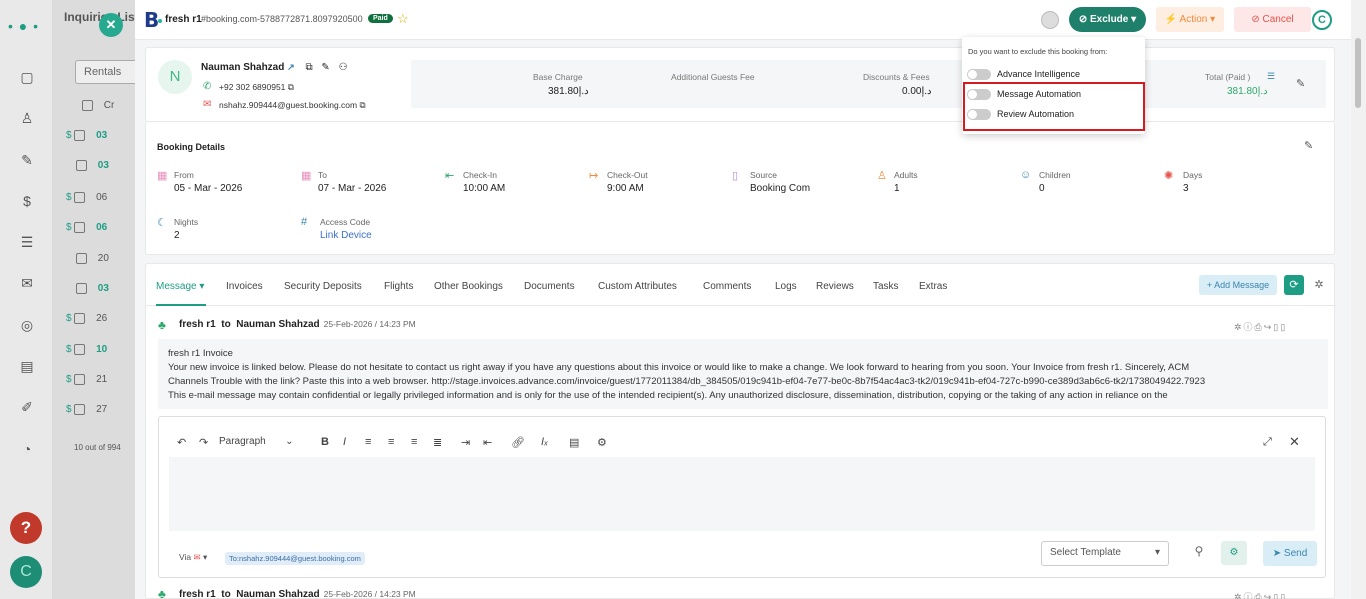 This screenshot has width=1366, height=599. What do you see at coordinates (398, 286) in the screenshot?
I see `tab-flights: Flights` at bounding box center [398, 286].